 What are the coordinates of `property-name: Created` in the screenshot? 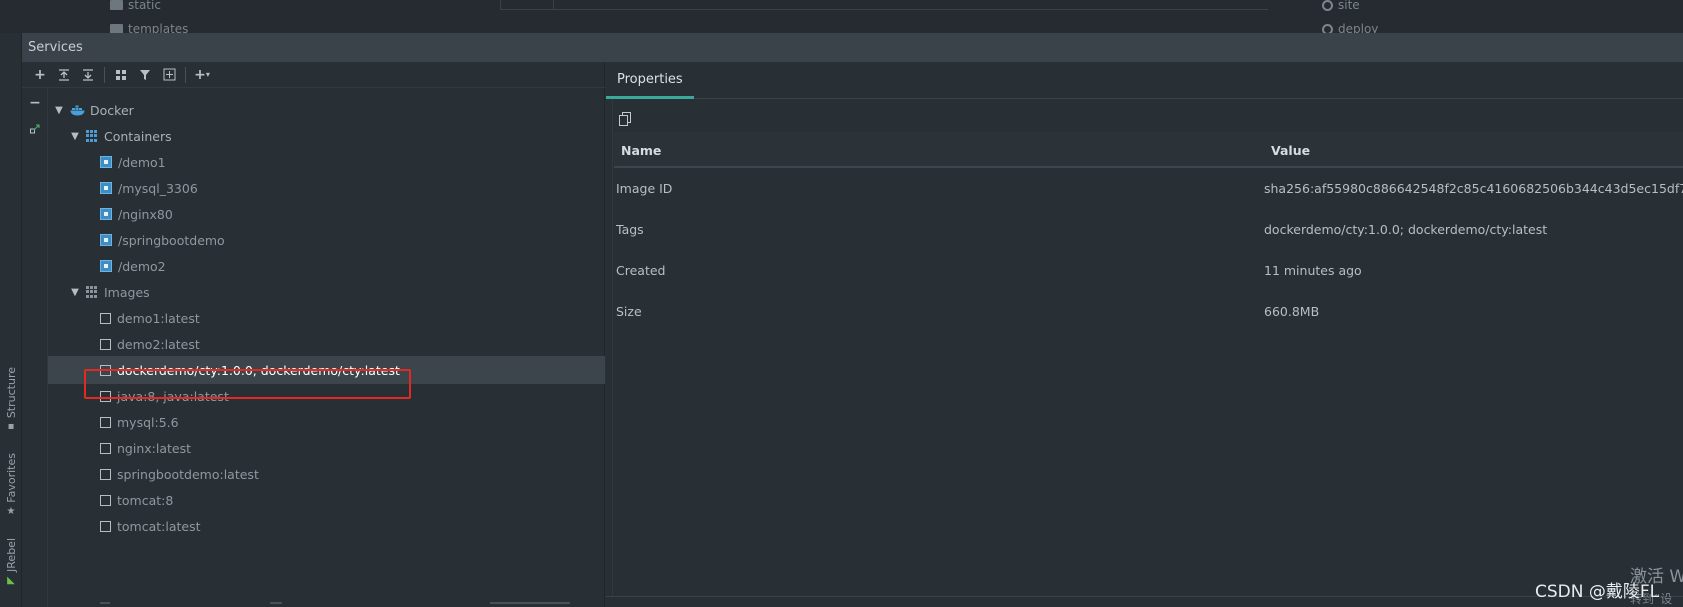 It's located at (641, 270).